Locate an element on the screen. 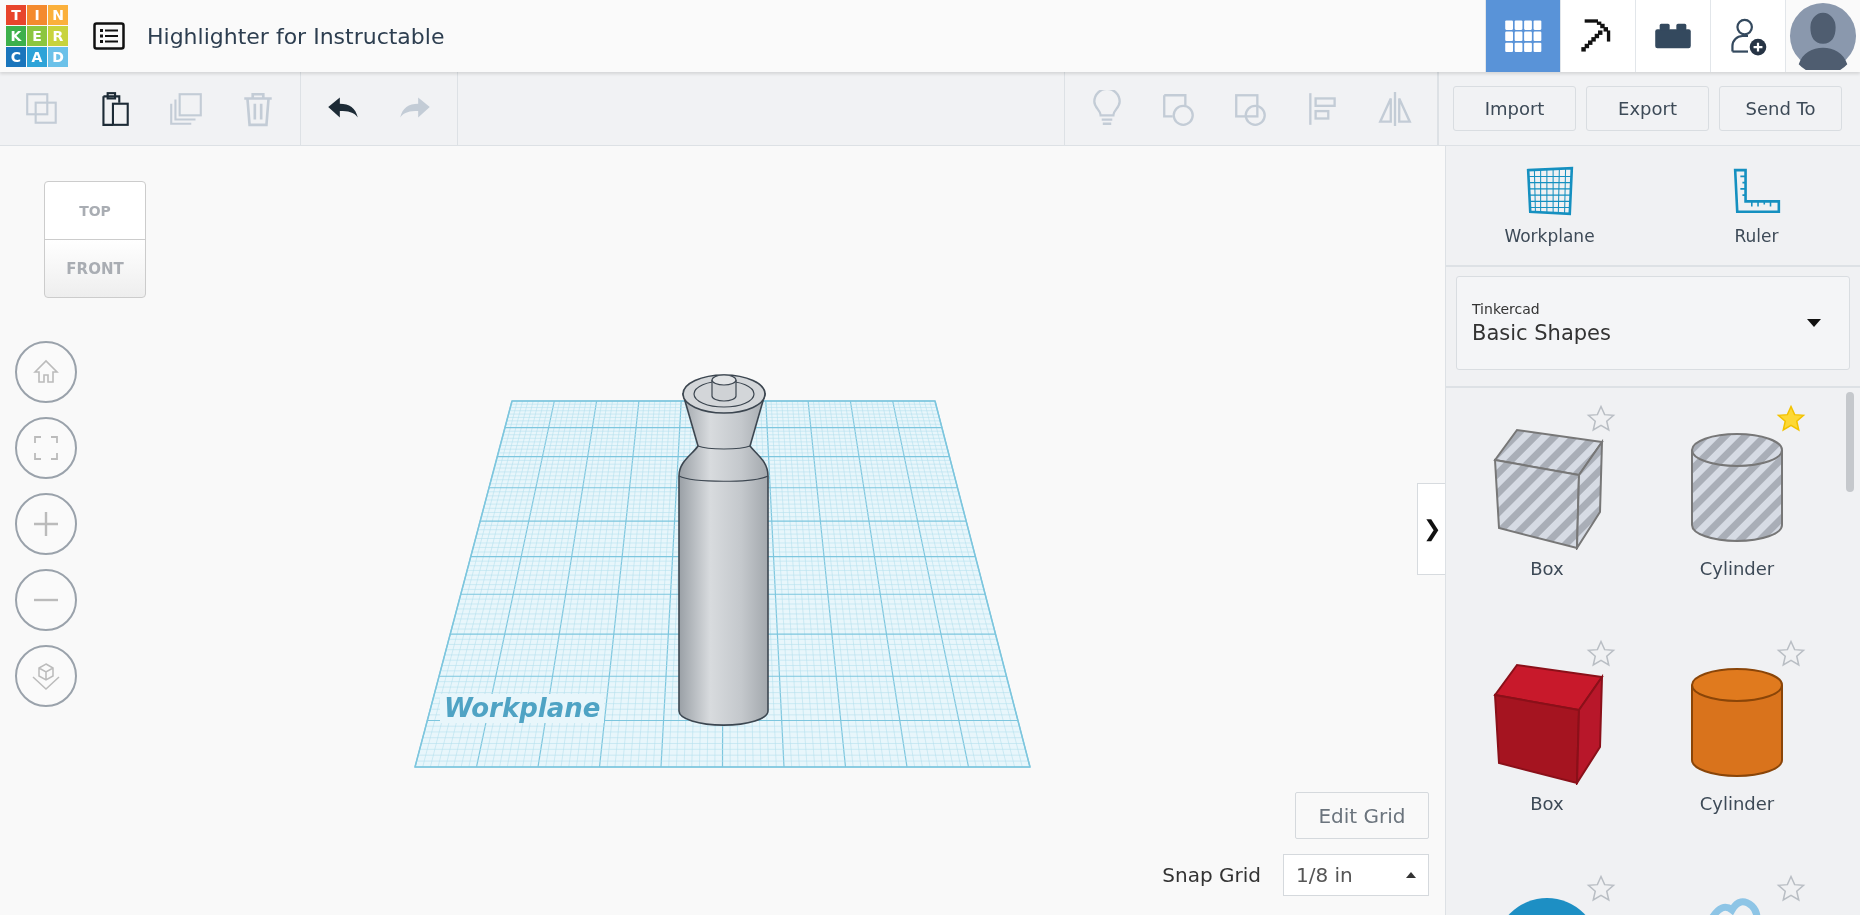  cube-face-label: TOP is located at coordinates (95, 211).